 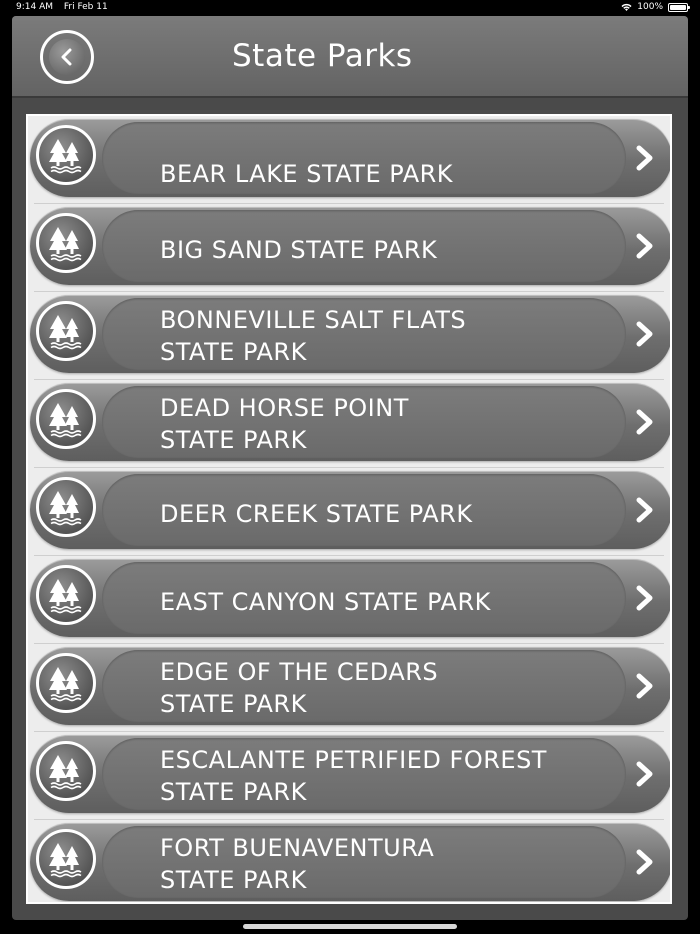 What do you see at coordinates (299, 672) in the screenshot?
I see `park-name-line1: EDGE OF THE CEDARS` at bounding box center [299, 672].